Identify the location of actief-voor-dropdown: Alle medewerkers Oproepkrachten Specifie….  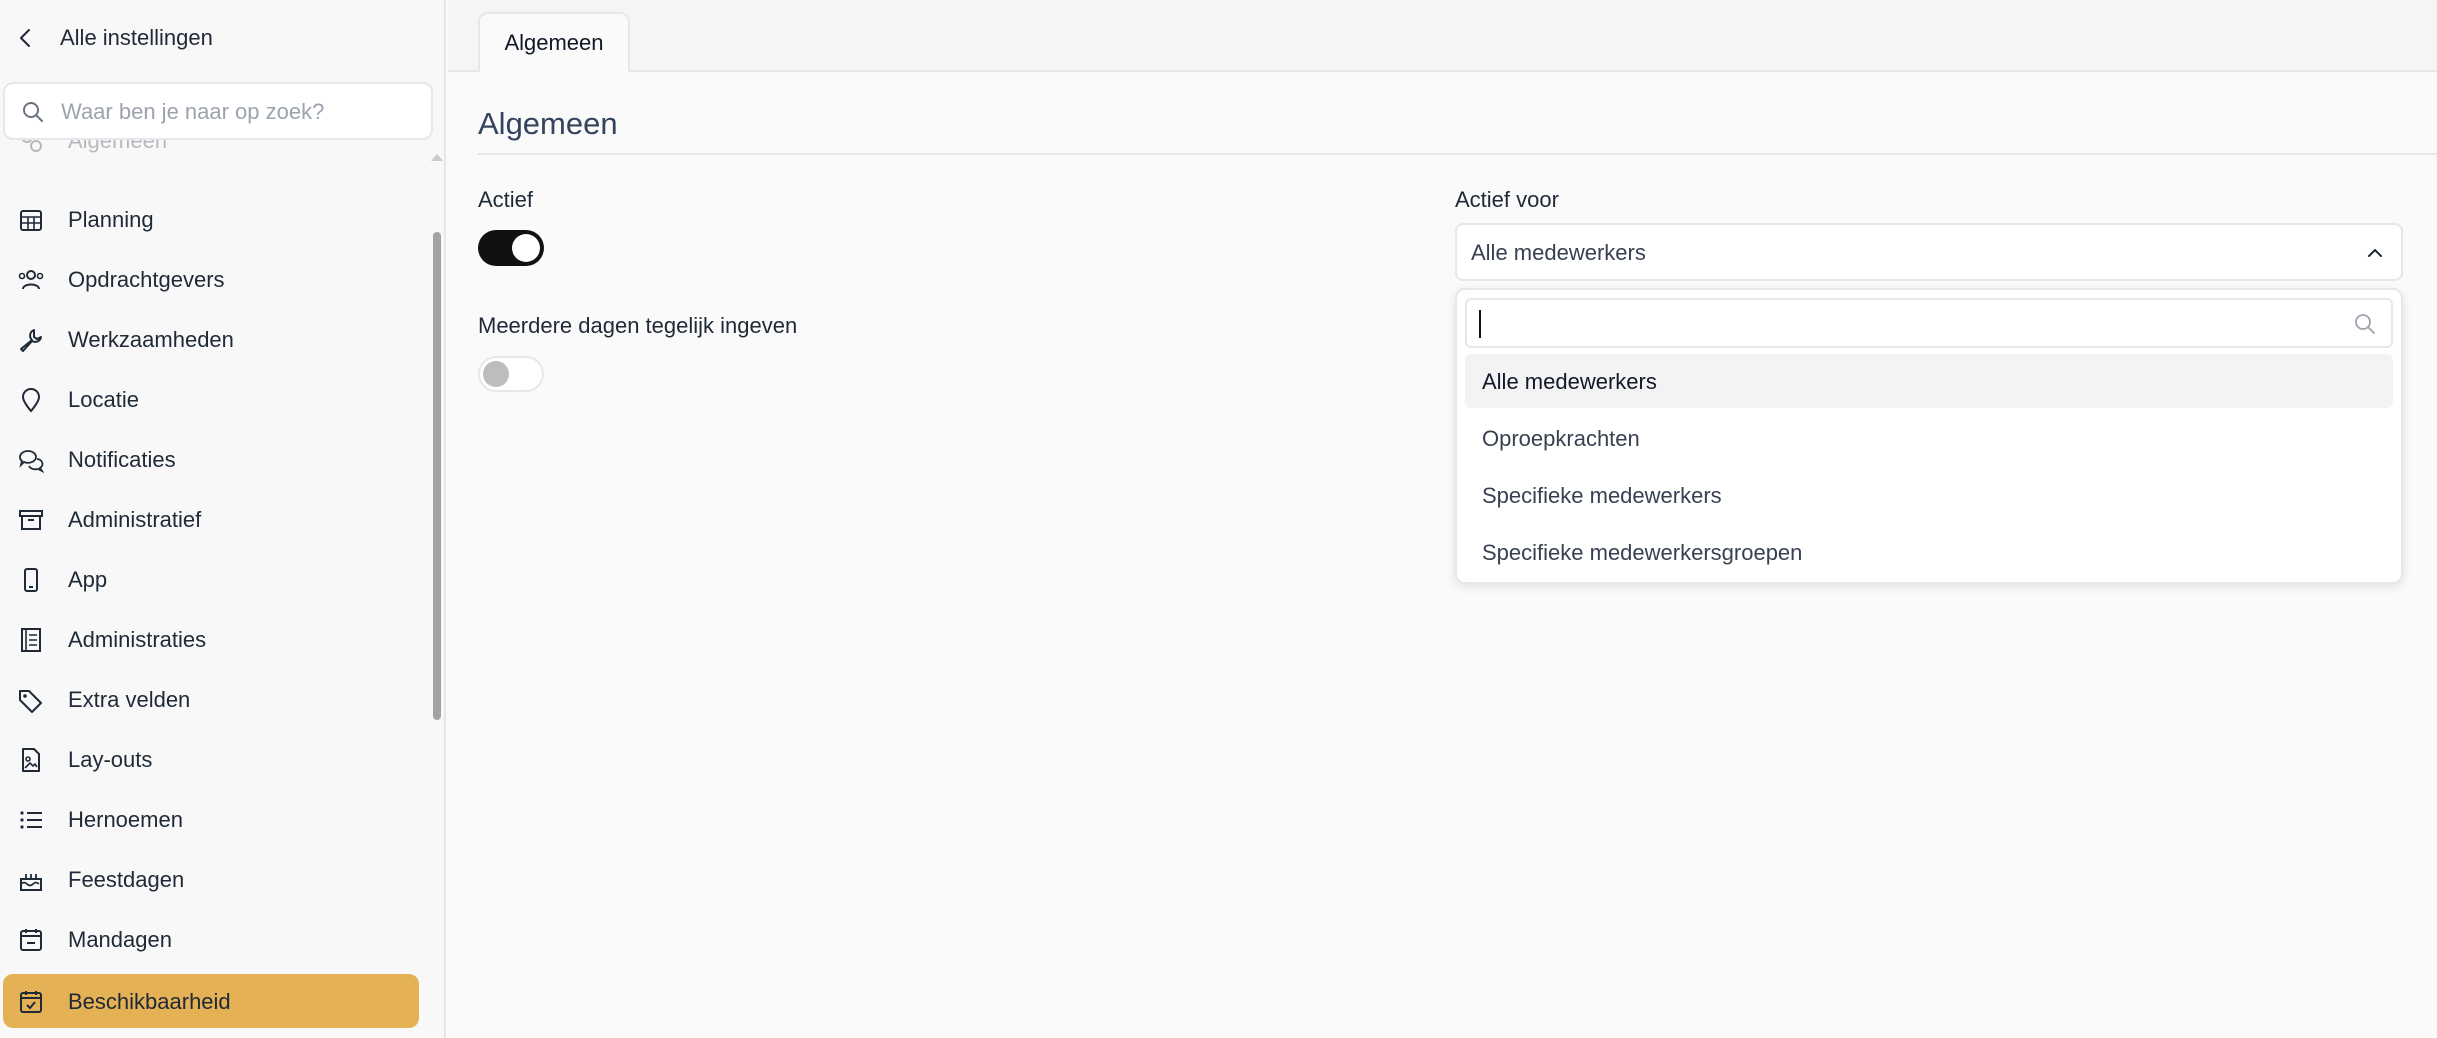
(1929, 436).